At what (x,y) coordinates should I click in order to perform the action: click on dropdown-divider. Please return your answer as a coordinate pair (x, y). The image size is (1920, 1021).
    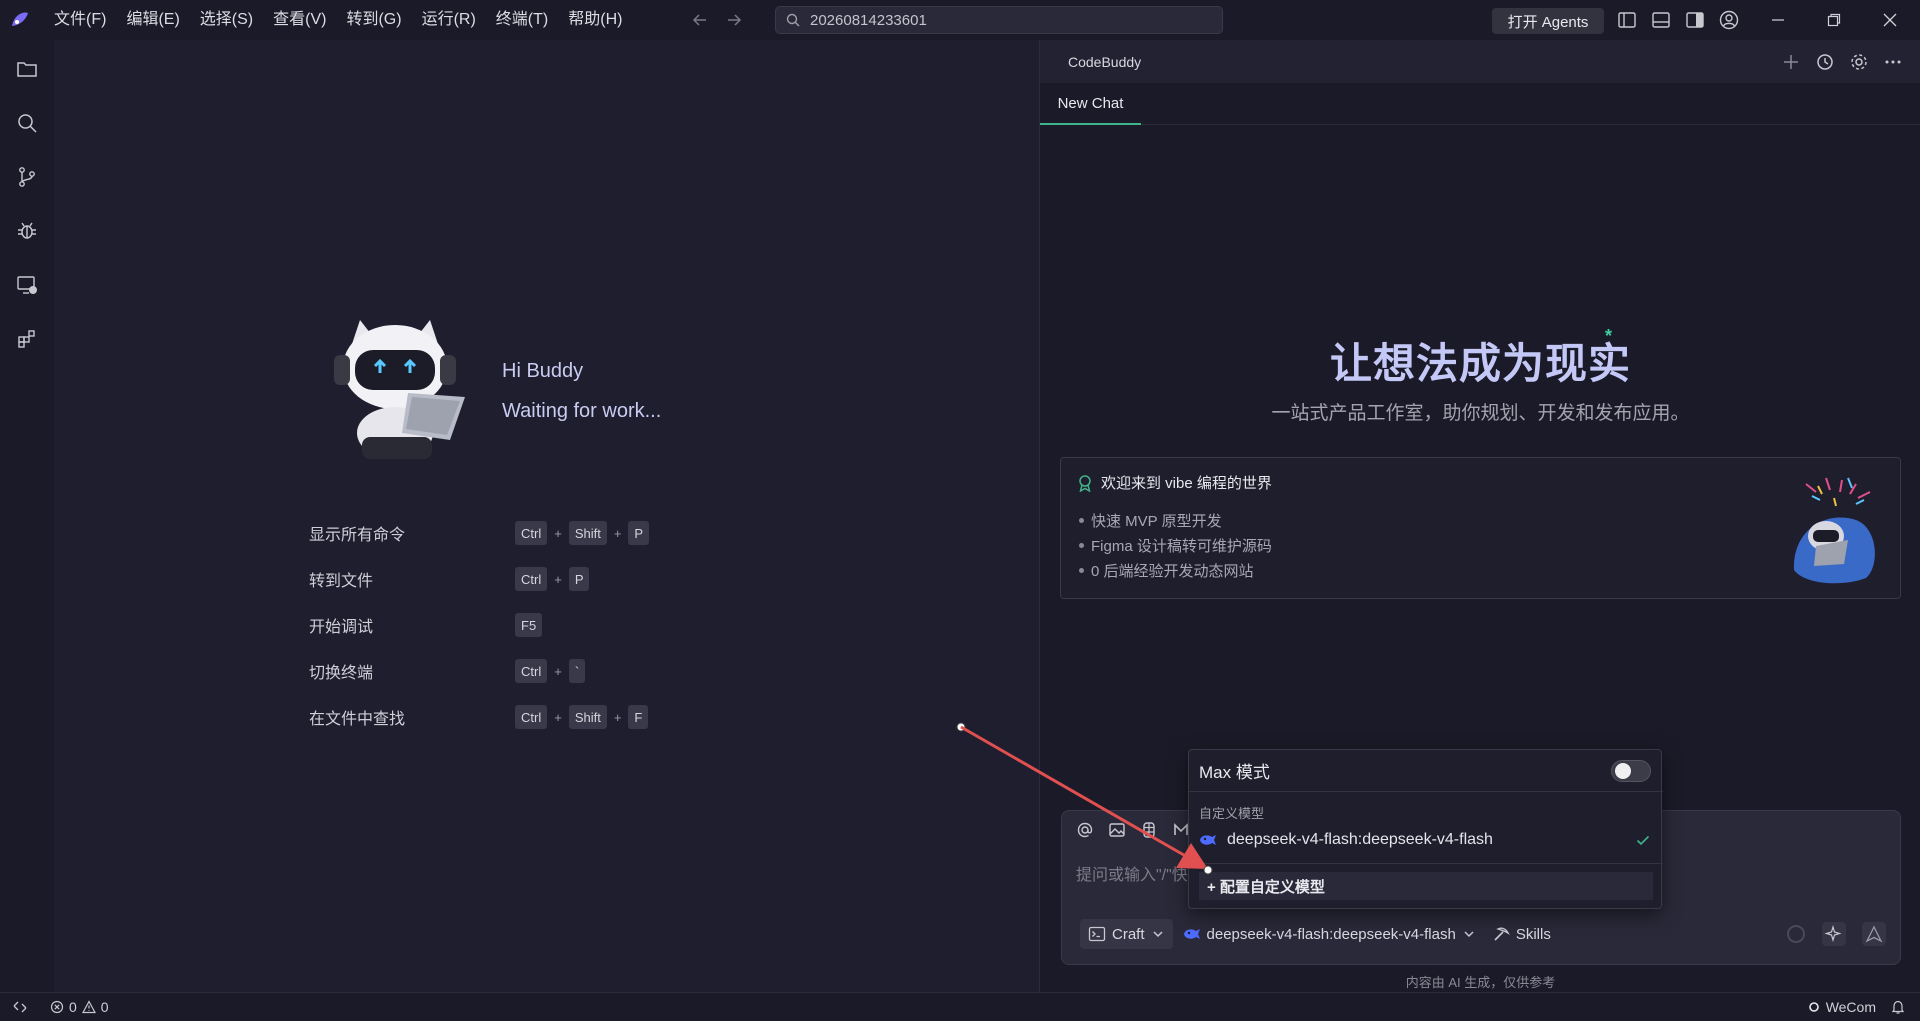
    Looking at the image, I should click on (1426, 863).